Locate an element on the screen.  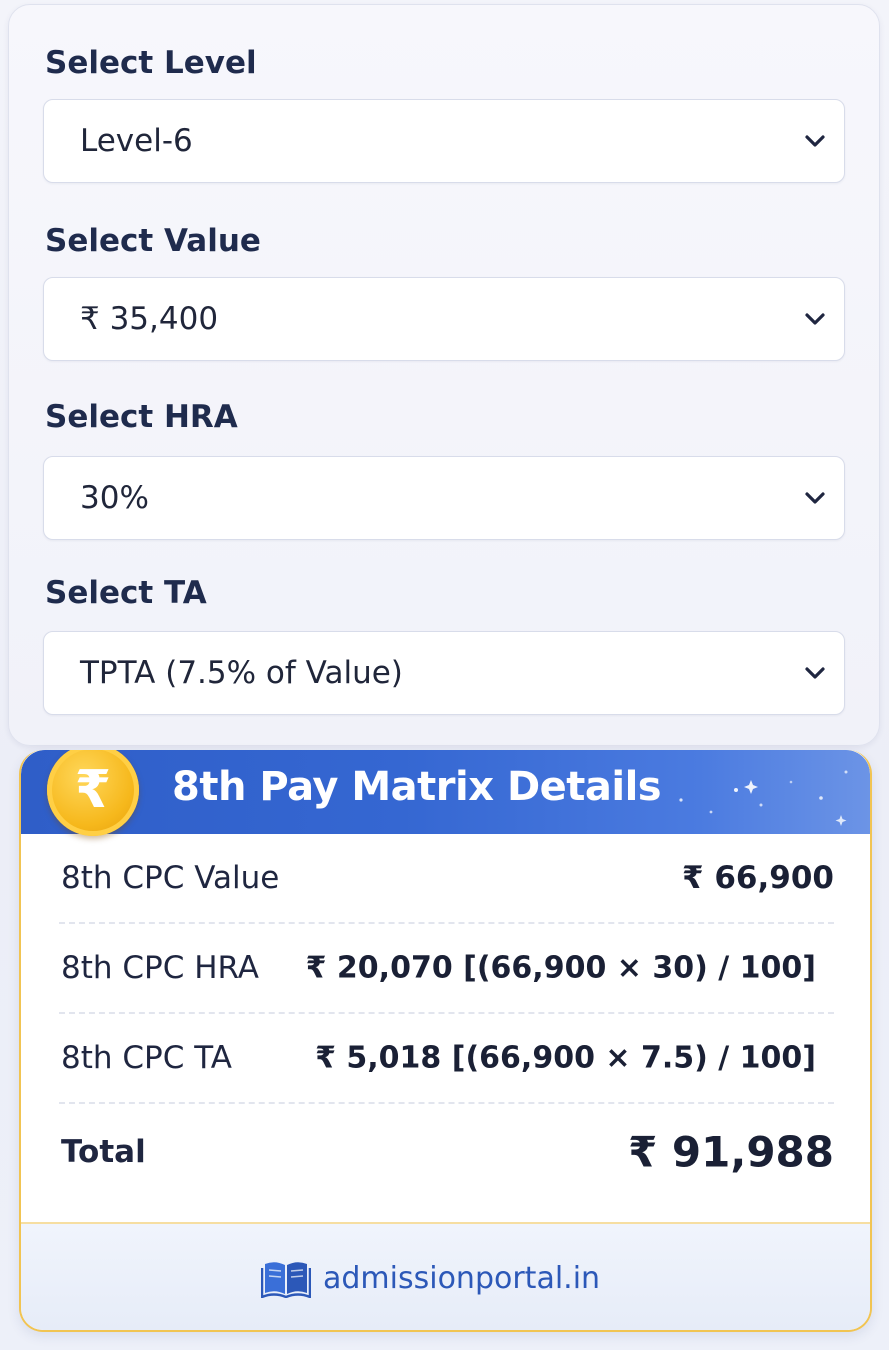
row-label: 8th CPC Value is located at coordinates (170, 878).